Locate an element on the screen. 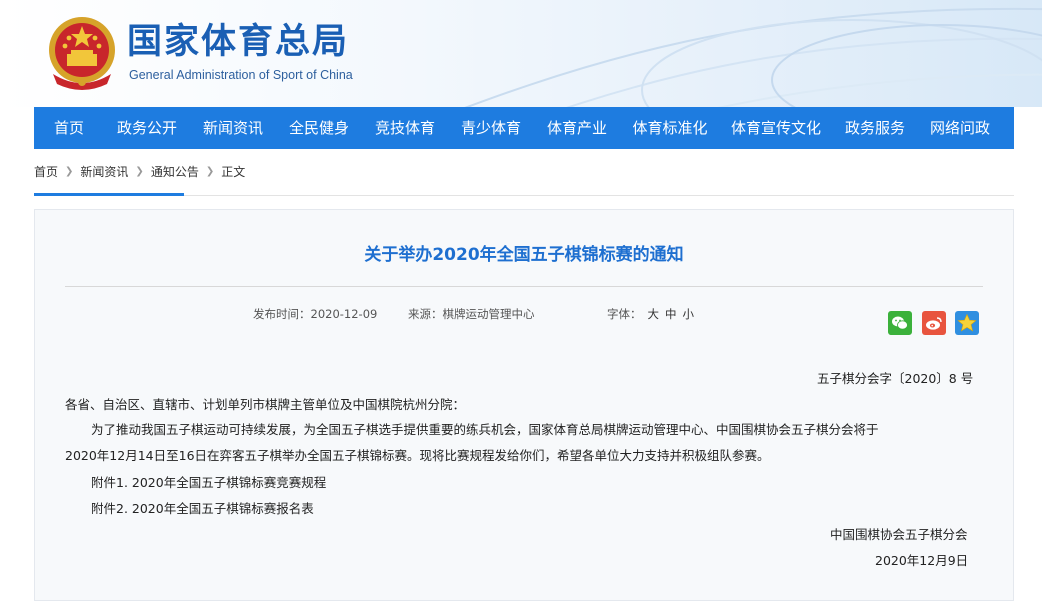 The height and width of the screenshot is (611, 1042). font-size-small-button: 小 is located at coordinates (689, 314).